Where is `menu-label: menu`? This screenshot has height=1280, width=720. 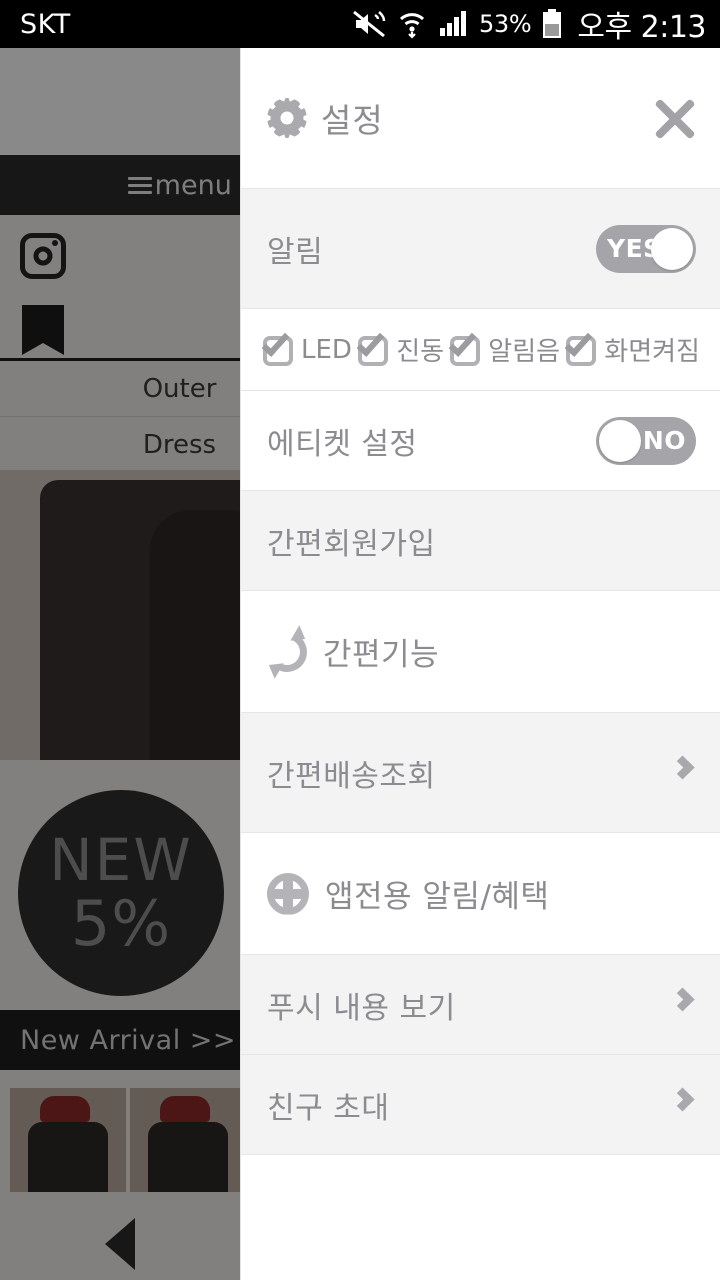
menu-label: menu is located at coordinates (193, 185).